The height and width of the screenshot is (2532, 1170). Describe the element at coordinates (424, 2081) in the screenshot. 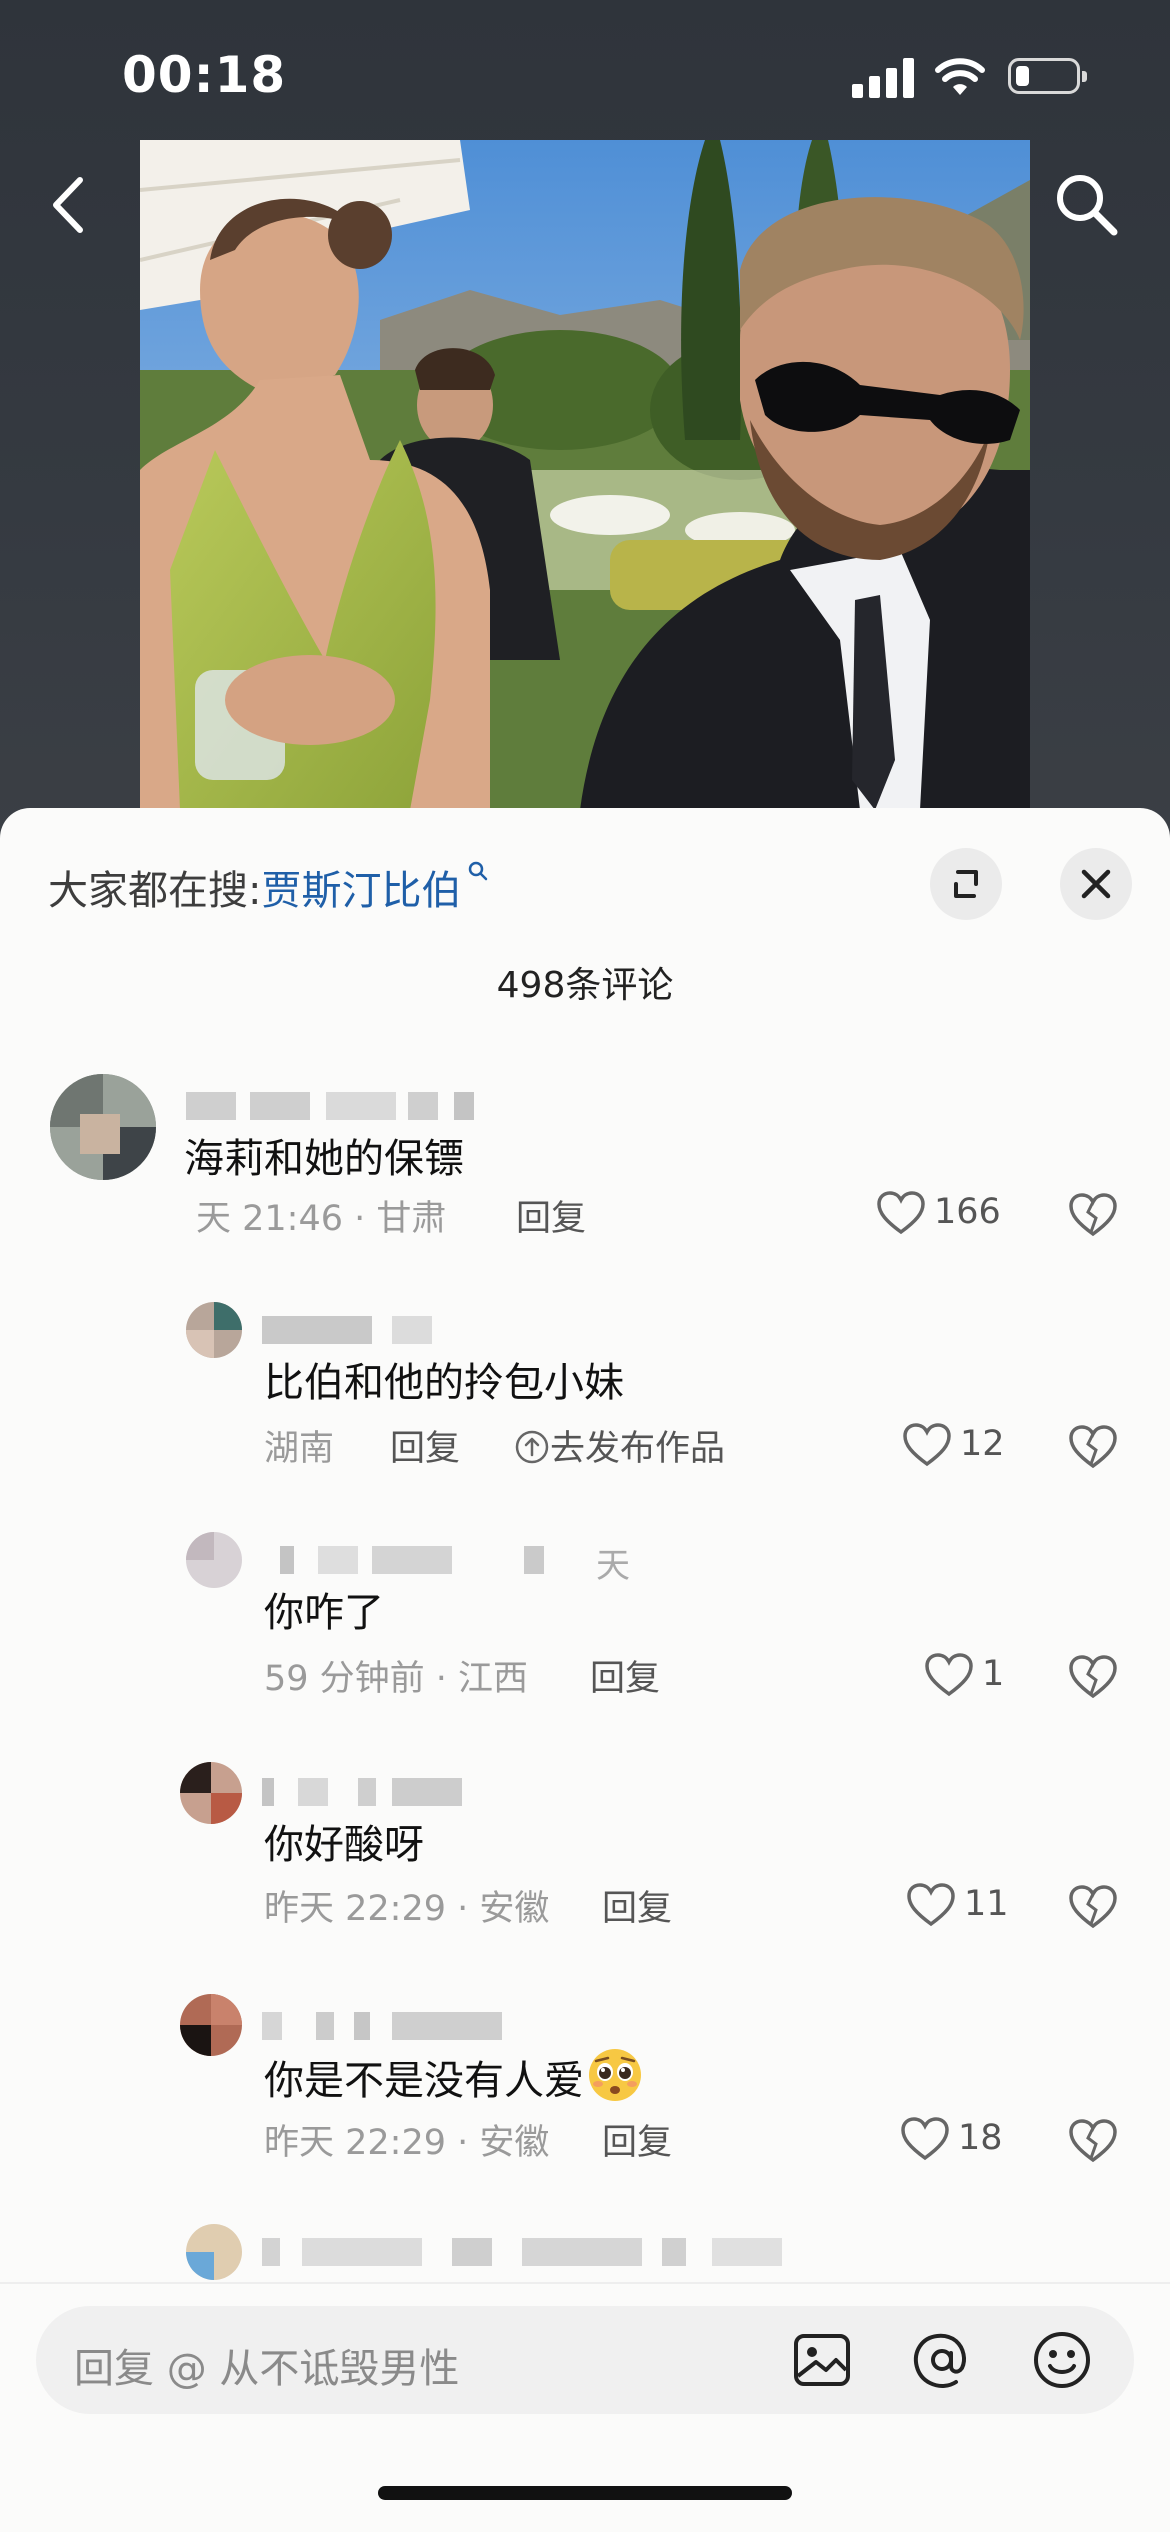

I see `comment-text-content: 你是不是没有人爱` at that location.